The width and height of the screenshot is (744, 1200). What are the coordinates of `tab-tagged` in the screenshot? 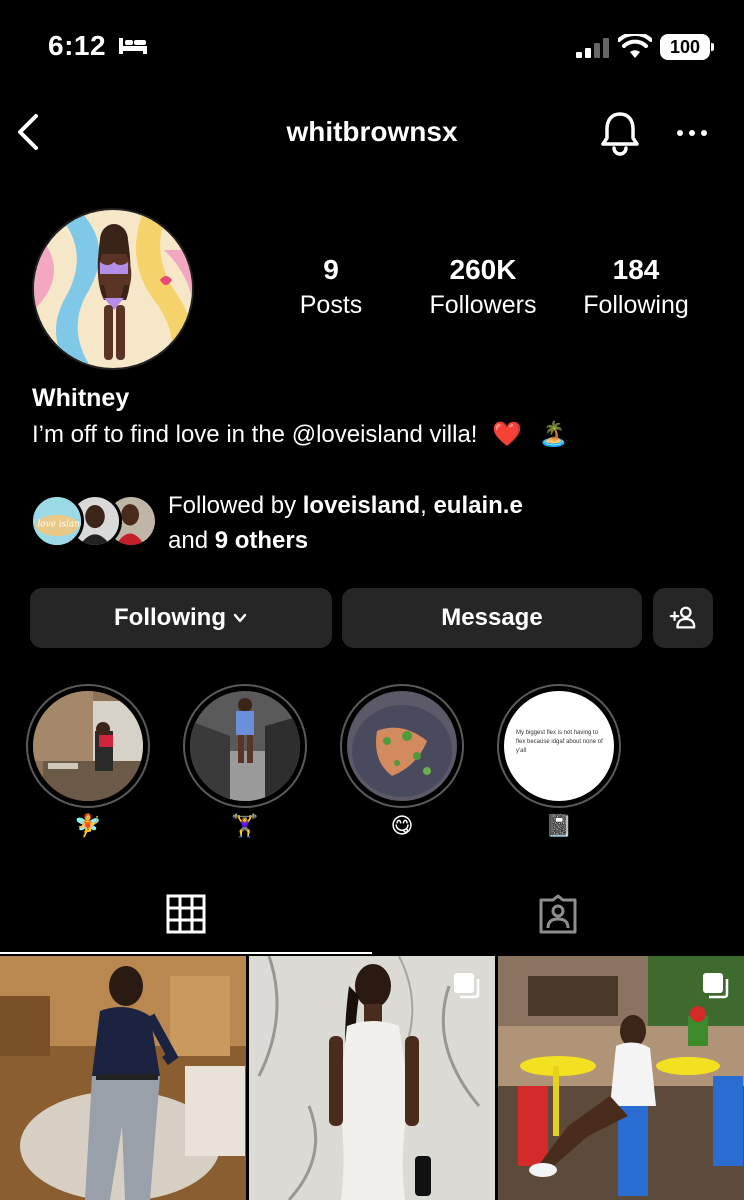 It's located at (558, 917).